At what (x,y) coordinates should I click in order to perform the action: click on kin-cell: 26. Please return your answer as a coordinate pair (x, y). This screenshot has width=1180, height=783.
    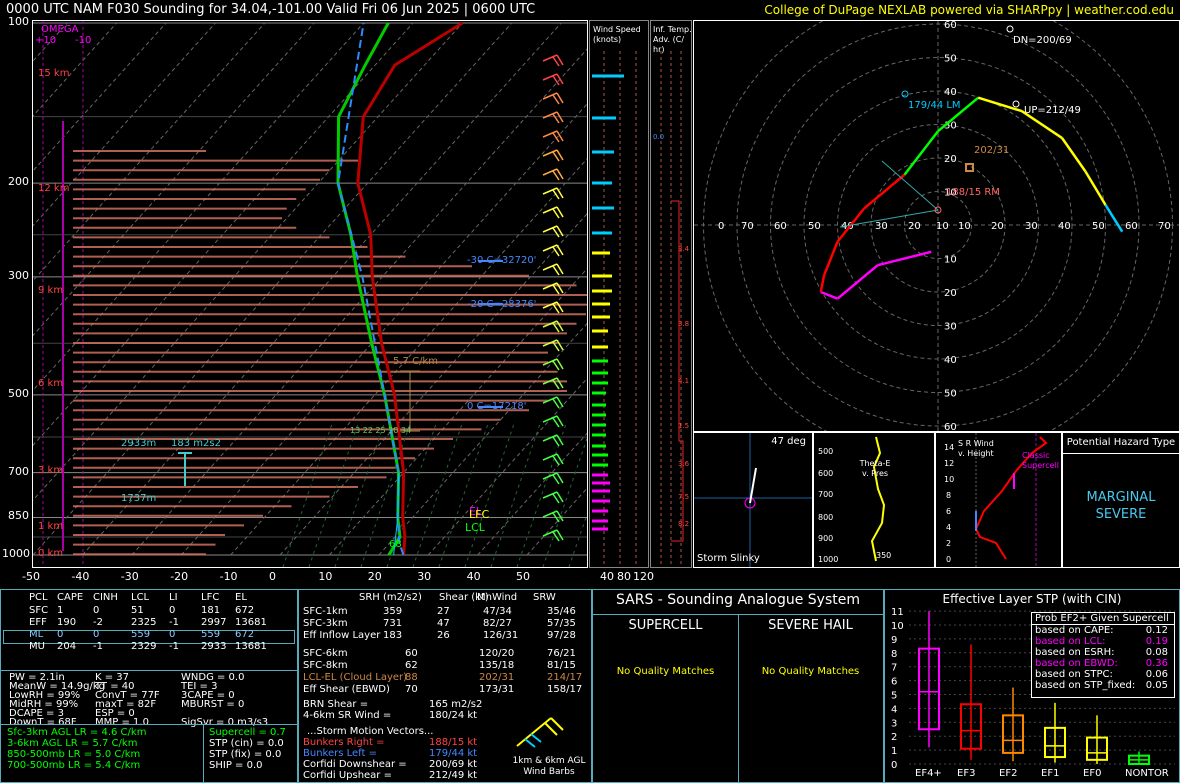
    Looking at the image, I should click on (443, 635).